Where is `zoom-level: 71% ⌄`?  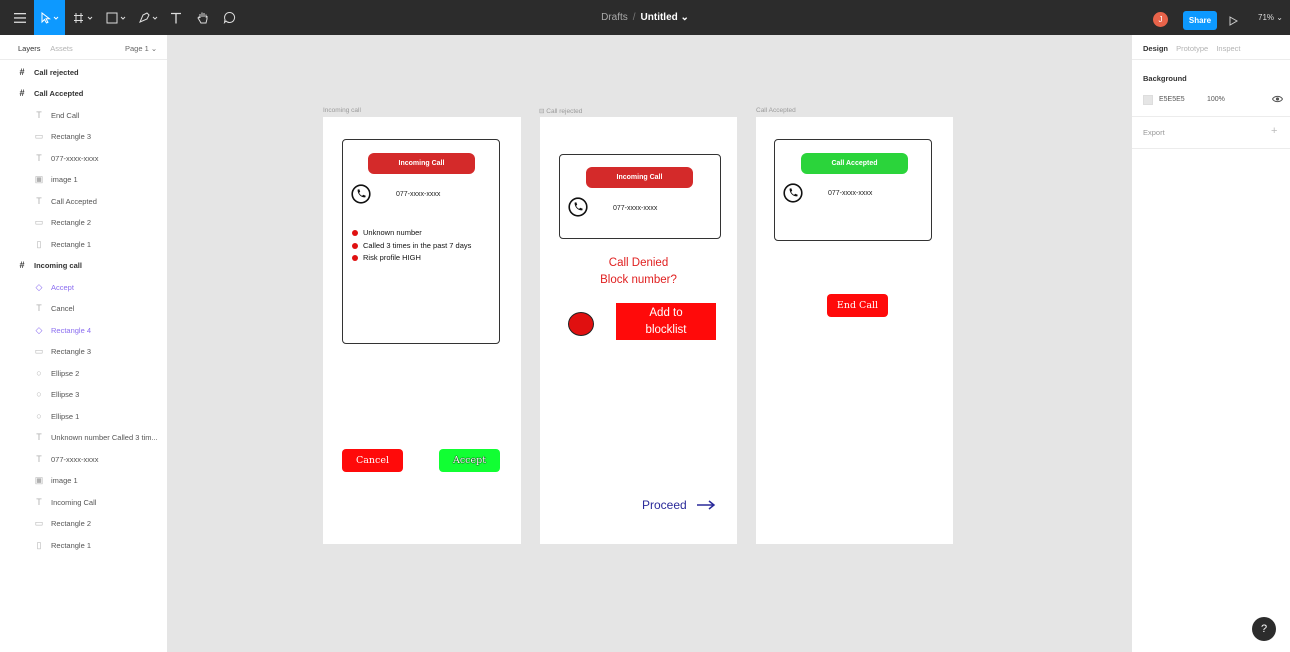 zoom-level: 71% ⌄ is located at coordinates (1270, 17).